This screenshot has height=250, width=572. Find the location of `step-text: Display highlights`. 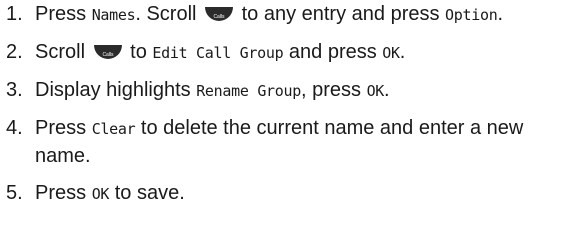

step-text: Display highlights is located at coordinates (116, 90).